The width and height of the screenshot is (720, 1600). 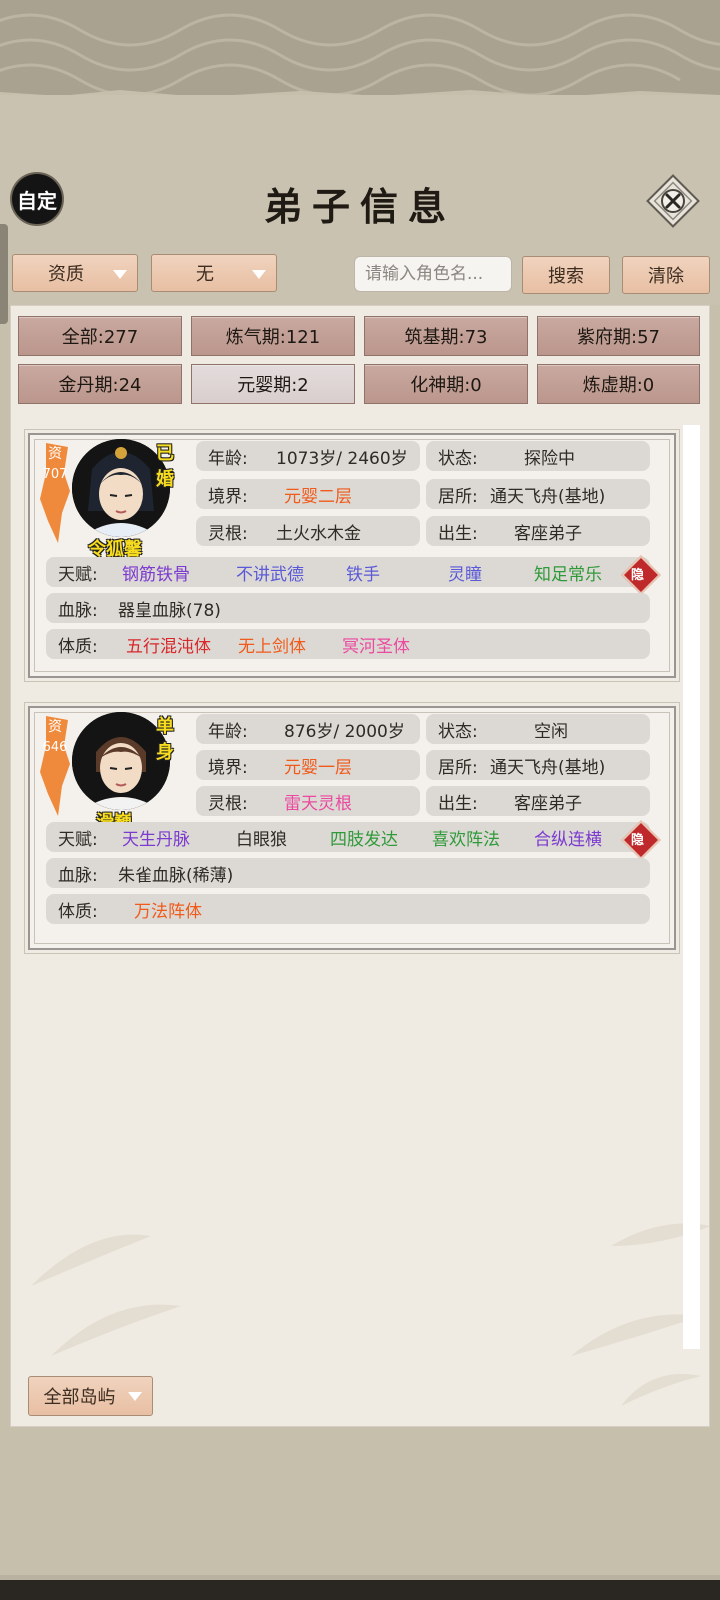 I want to click on stat-void-refining: 炼虚期:0, so click(x=618, y=384).